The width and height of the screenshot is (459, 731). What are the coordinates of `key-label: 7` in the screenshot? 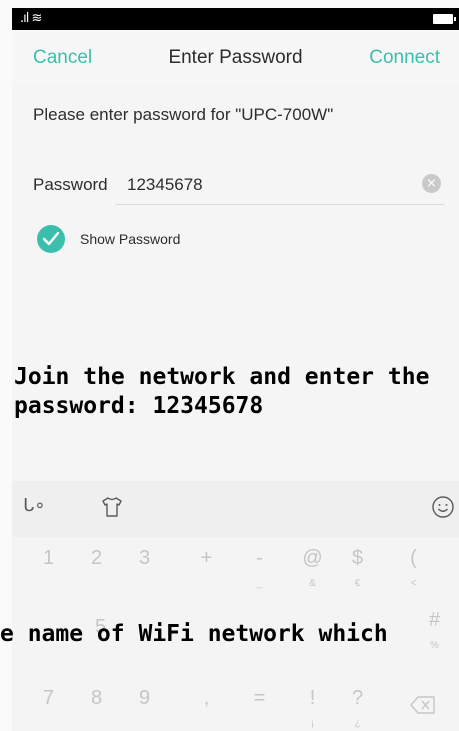 It's located at (48, 698).